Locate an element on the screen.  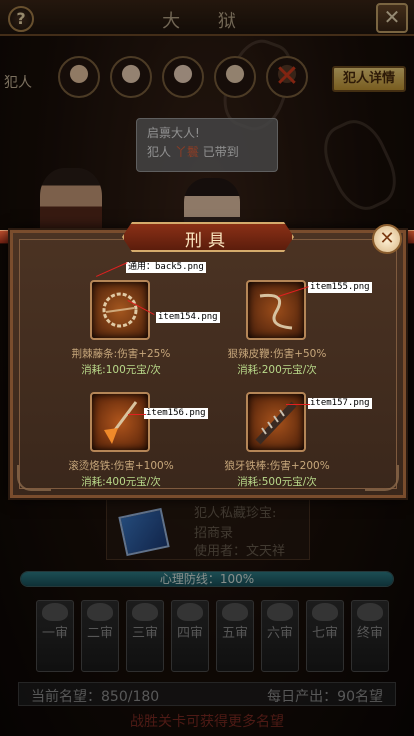
item-name: 滚烫烙铁:伤害+100% is located at coordinates (121, 466).